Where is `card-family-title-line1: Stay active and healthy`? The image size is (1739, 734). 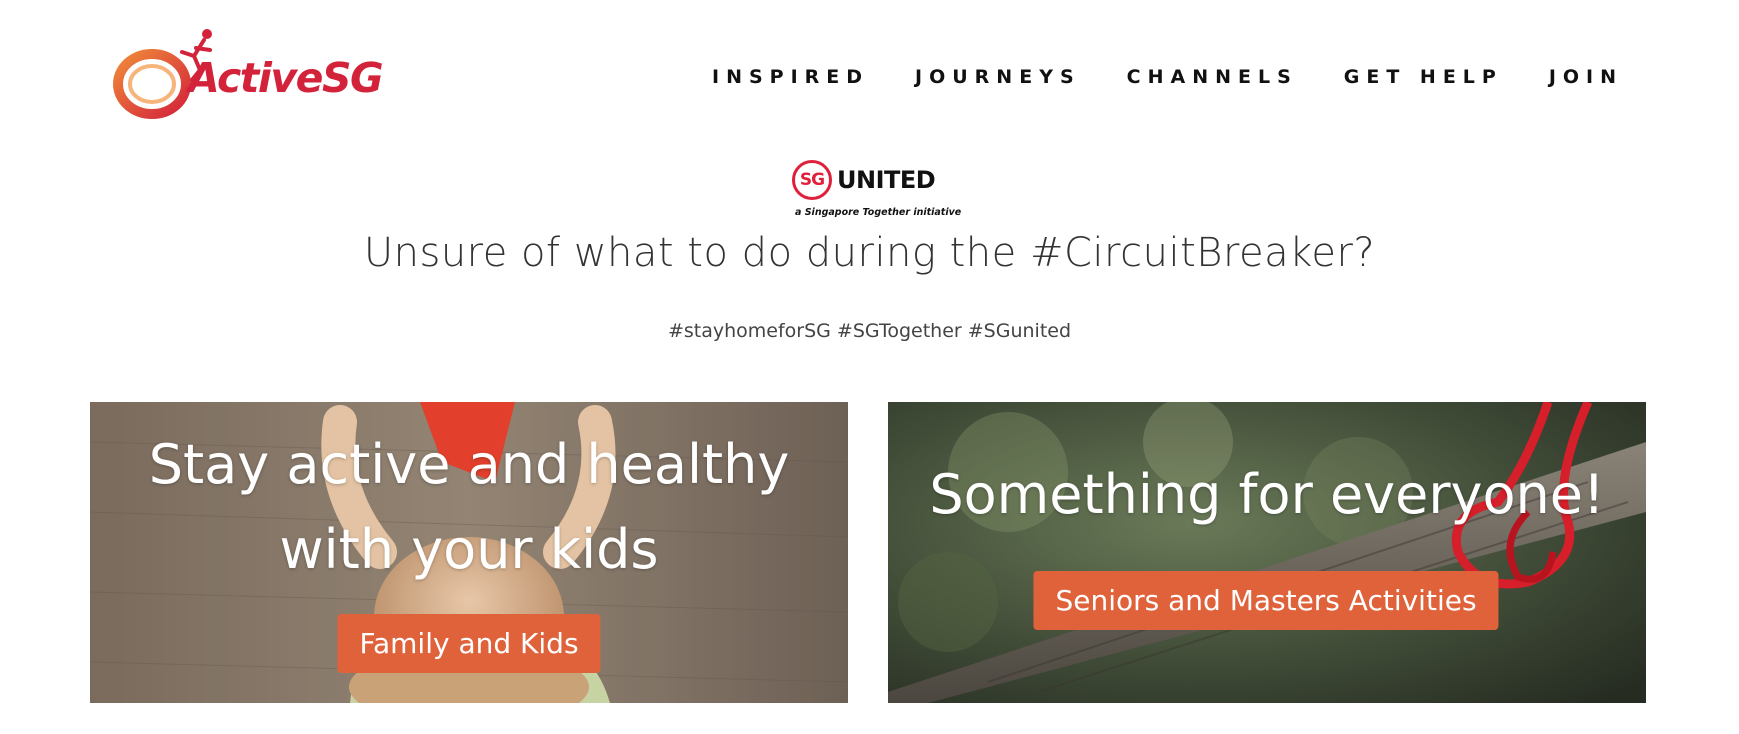
card-family-title-line1: Stay active and healthy is located at coordinates (469, 464).